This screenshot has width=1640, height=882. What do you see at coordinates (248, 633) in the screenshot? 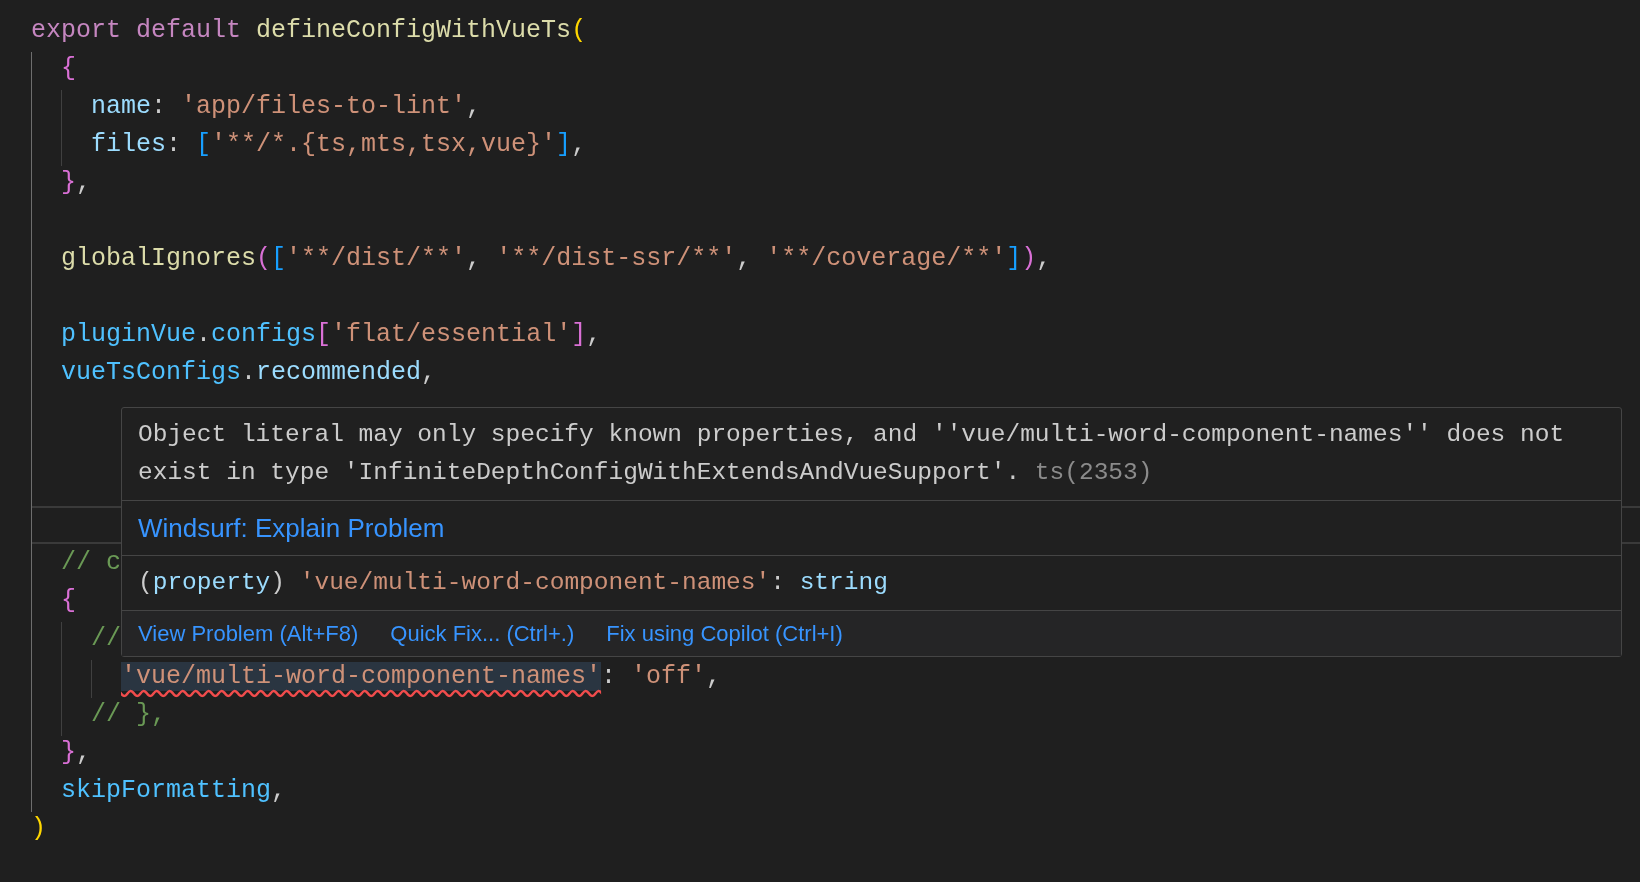
I see `action-link: View Problem (Alt+F8)` at bounding box center [248, 633].